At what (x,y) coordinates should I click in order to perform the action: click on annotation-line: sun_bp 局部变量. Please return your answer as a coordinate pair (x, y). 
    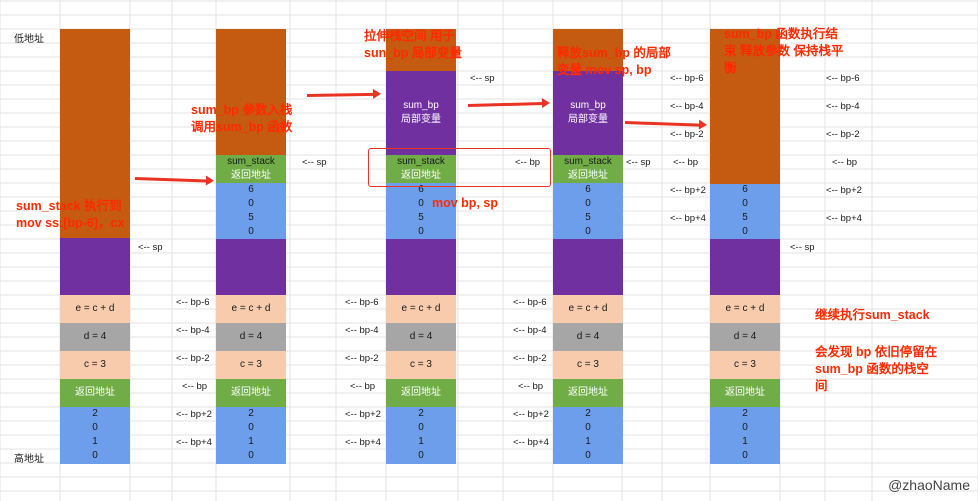
    Looking at the image, I should click on (413, 53).